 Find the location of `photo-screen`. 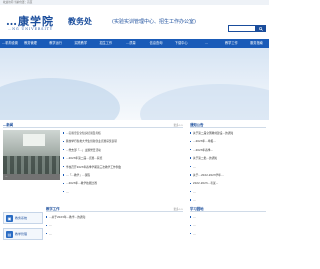

photo-screen is located at coordinates (34, 140).